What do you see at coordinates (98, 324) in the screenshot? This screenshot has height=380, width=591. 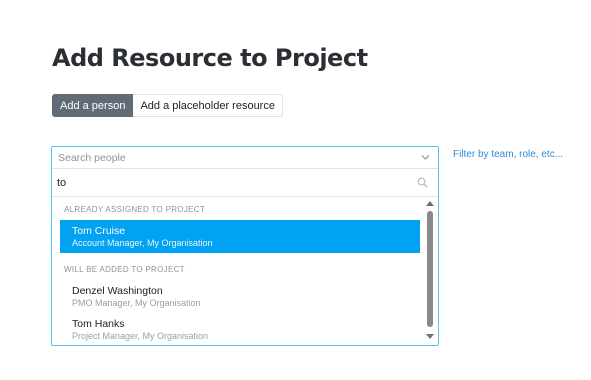 I see `option-name: Tom Hanks` at bounding box center [98, 324].